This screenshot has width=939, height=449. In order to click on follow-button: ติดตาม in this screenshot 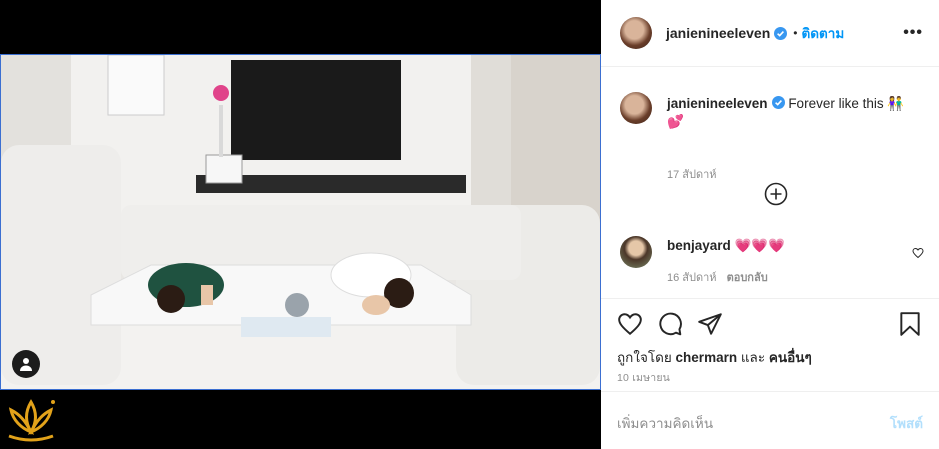, I will do `click(822, 33)`.